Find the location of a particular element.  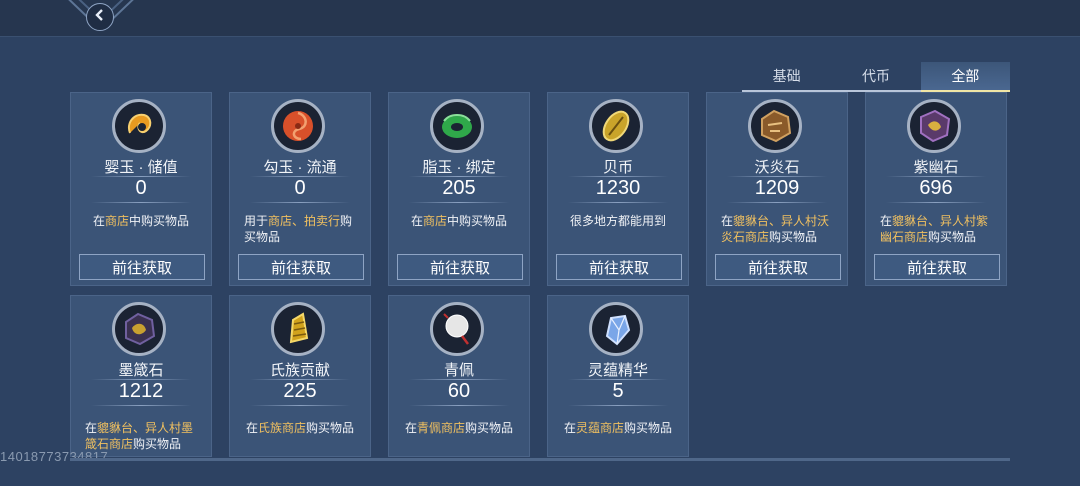

shop-link: 青佩商店 is located at coordinates (441, 428).